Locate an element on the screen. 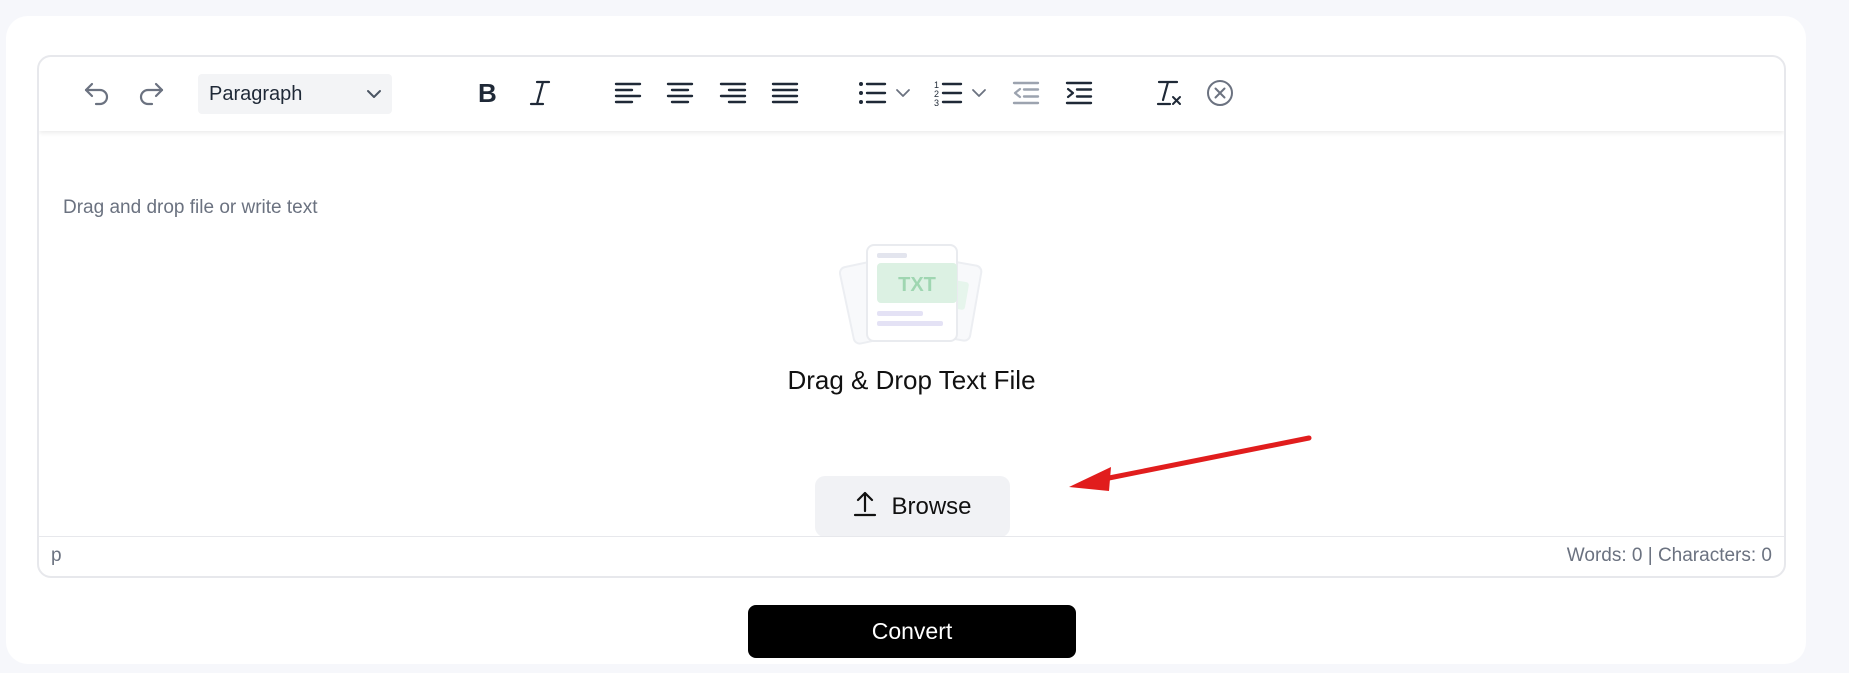 The height and width of the screenshot is (673, 1849). editor-toolbar: Paragraph B 1 2 3 is located at coordinates (911, 94).